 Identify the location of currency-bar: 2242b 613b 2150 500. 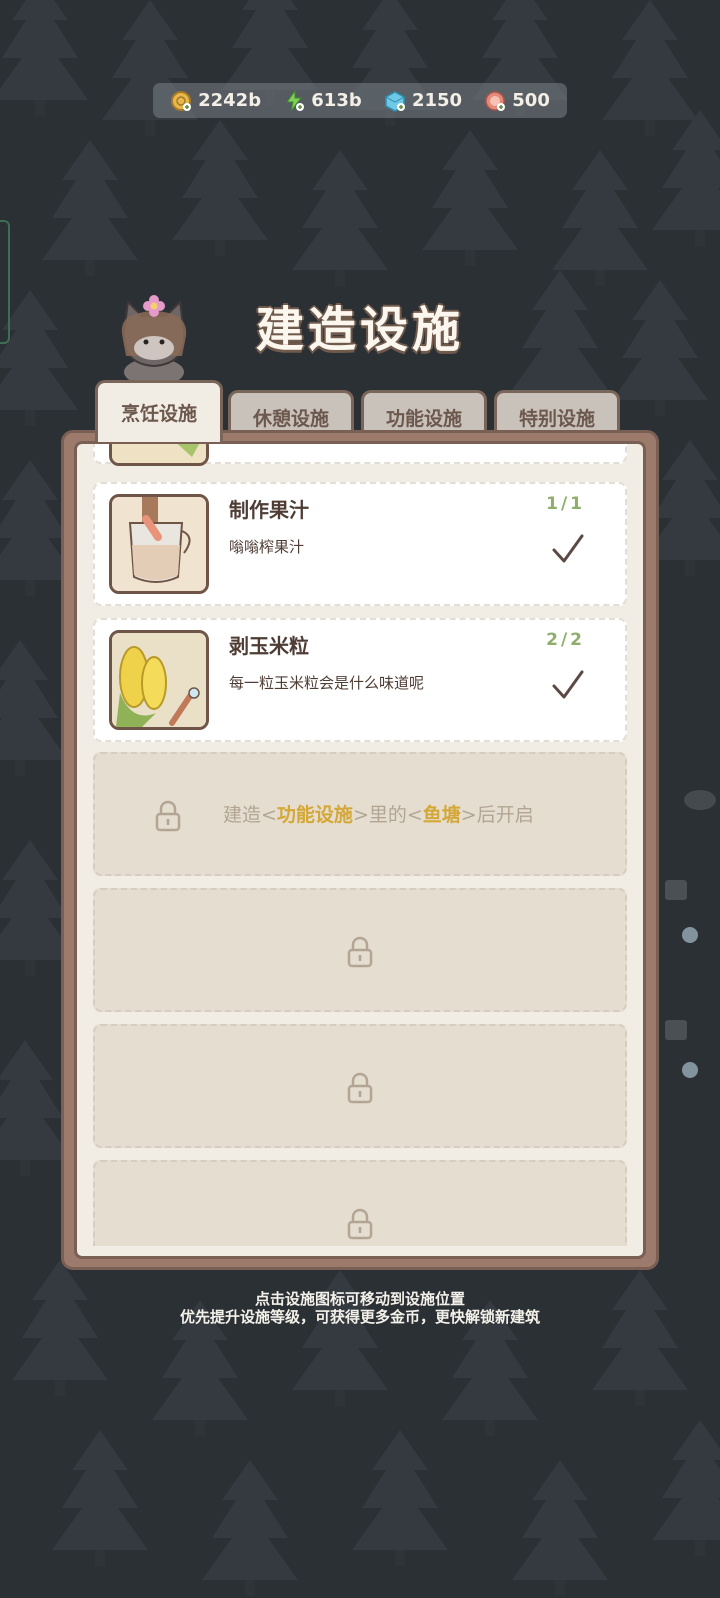
(360, 100).